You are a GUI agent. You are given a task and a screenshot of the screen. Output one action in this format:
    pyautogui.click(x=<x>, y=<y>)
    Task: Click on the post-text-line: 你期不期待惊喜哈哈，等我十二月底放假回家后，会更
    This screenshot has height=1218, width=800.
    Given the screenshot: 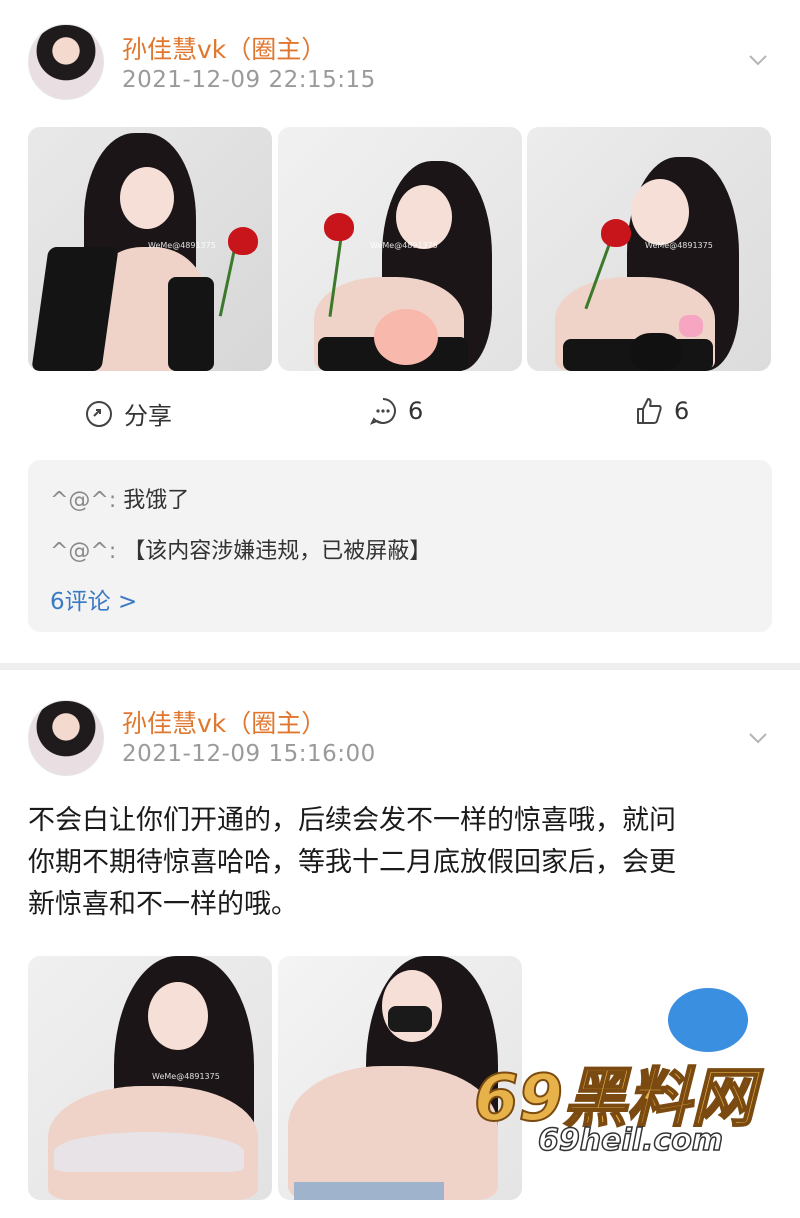 What is the action you would take?
    pyautogui.click(x=352, y=862)
    